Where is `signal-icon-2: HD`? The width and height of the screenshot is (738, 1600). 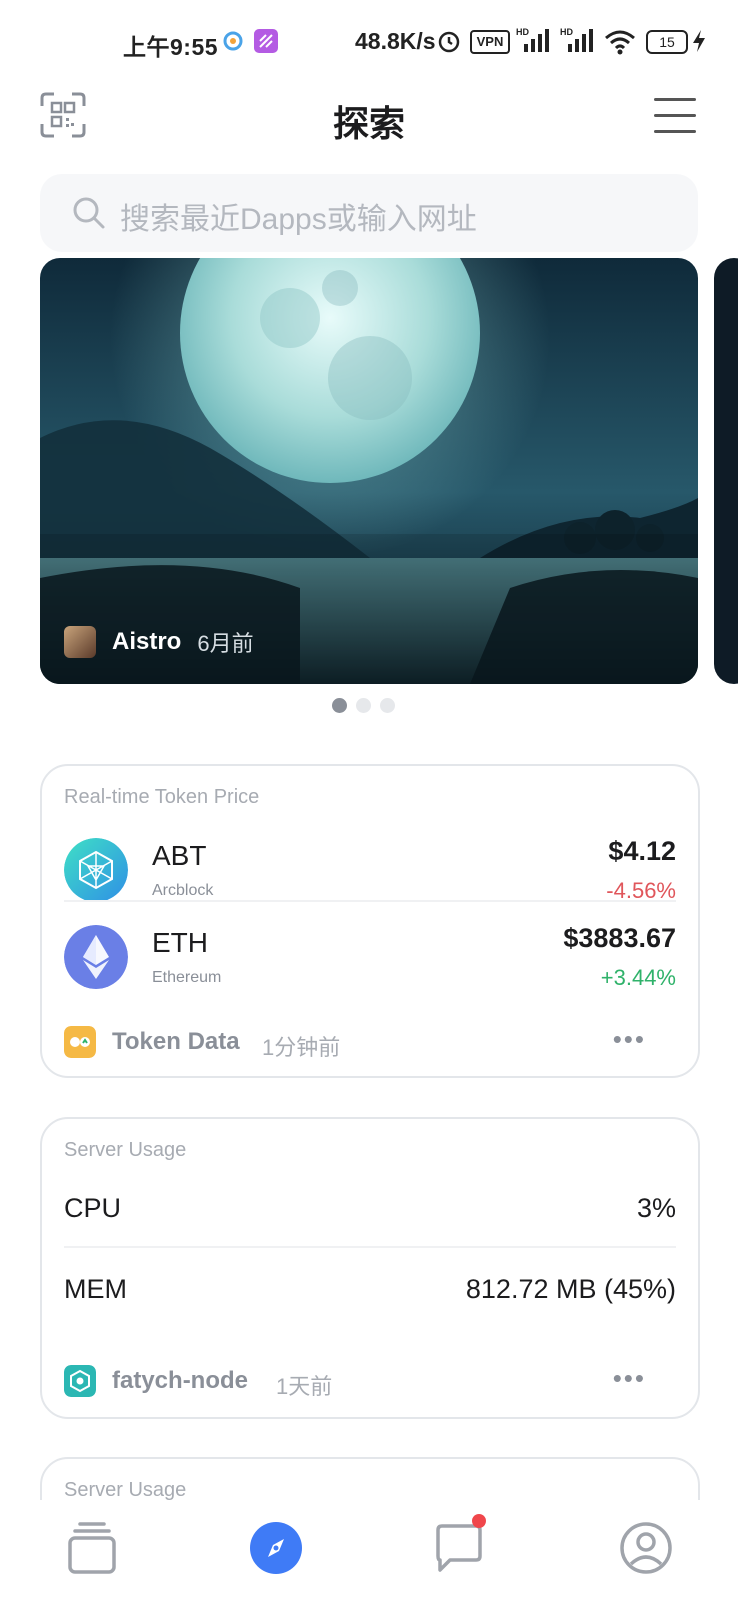
signal-icon-2: HD is located at coordinates (576, 39).